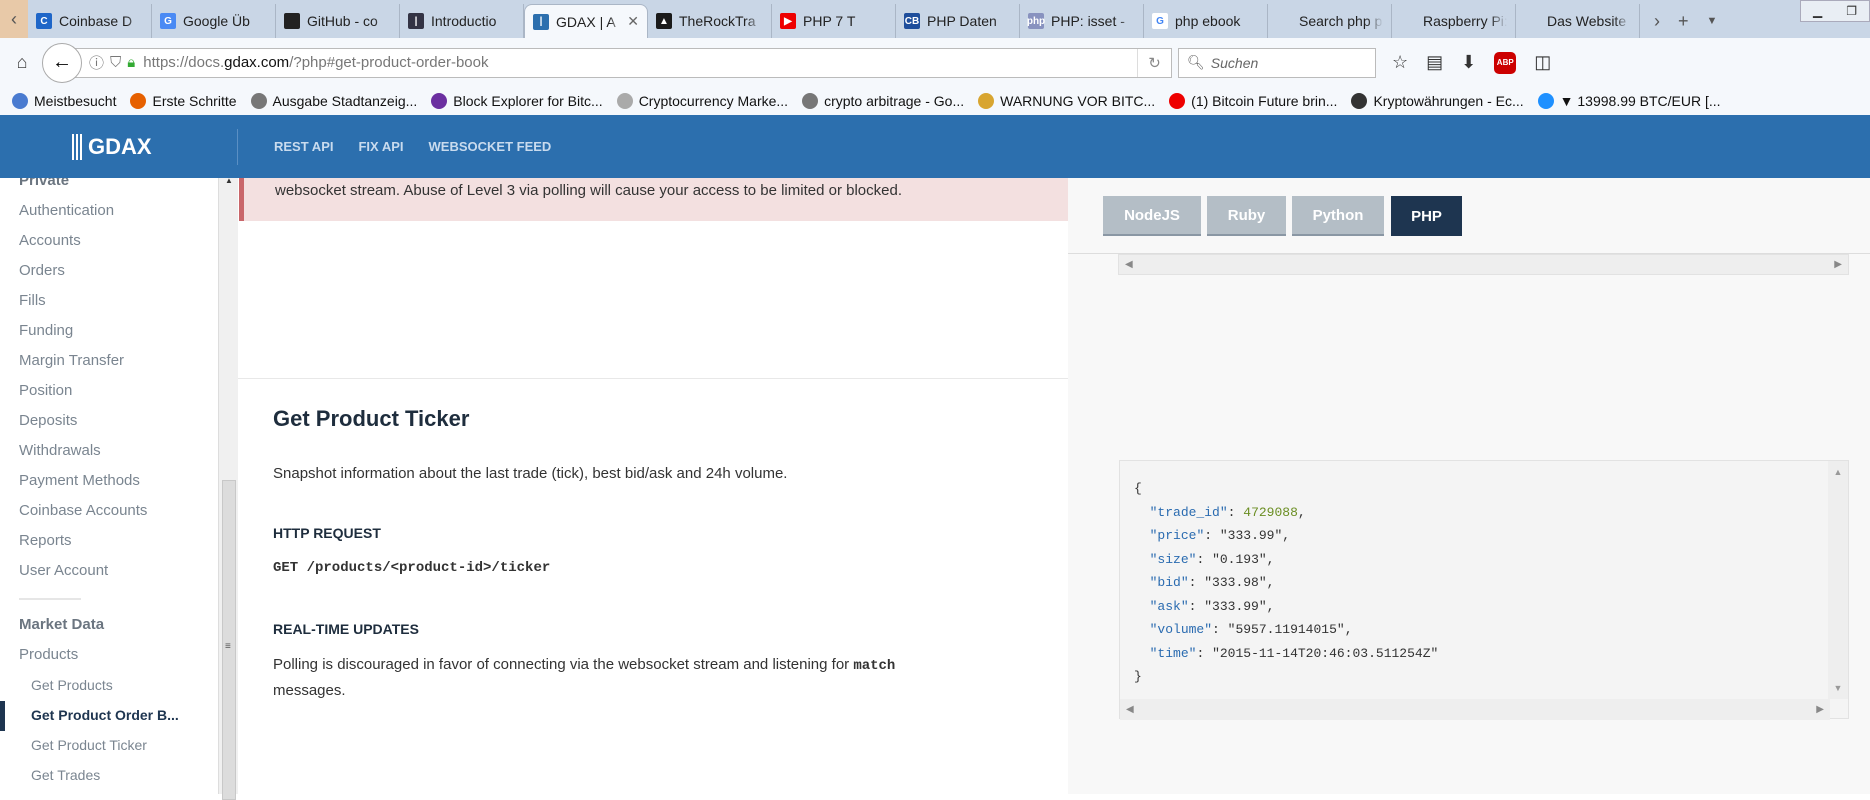 The height and width of the screenshot is (800, 1870). I want to click on gdax-logo: GDAX, so click(154, 146).